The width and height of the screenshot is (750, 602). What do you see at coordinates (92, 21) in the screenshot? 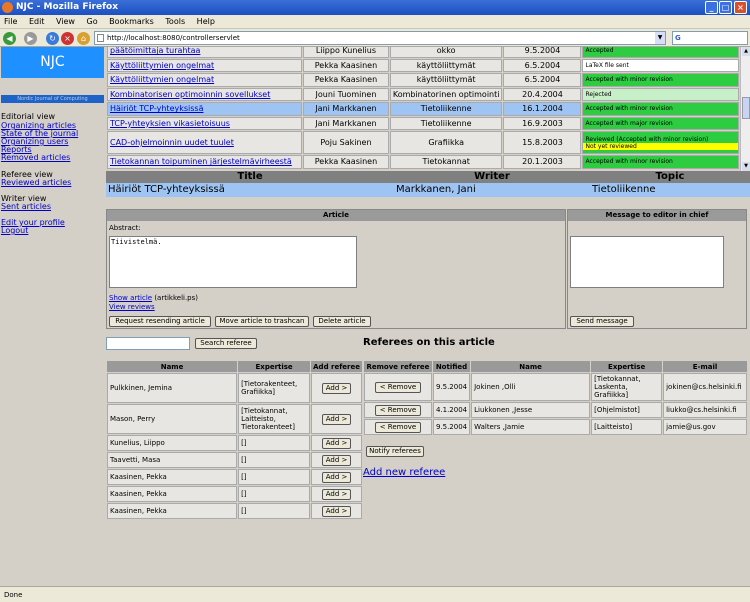
I see `menu-go: Go` at bounding box center [92, 21].